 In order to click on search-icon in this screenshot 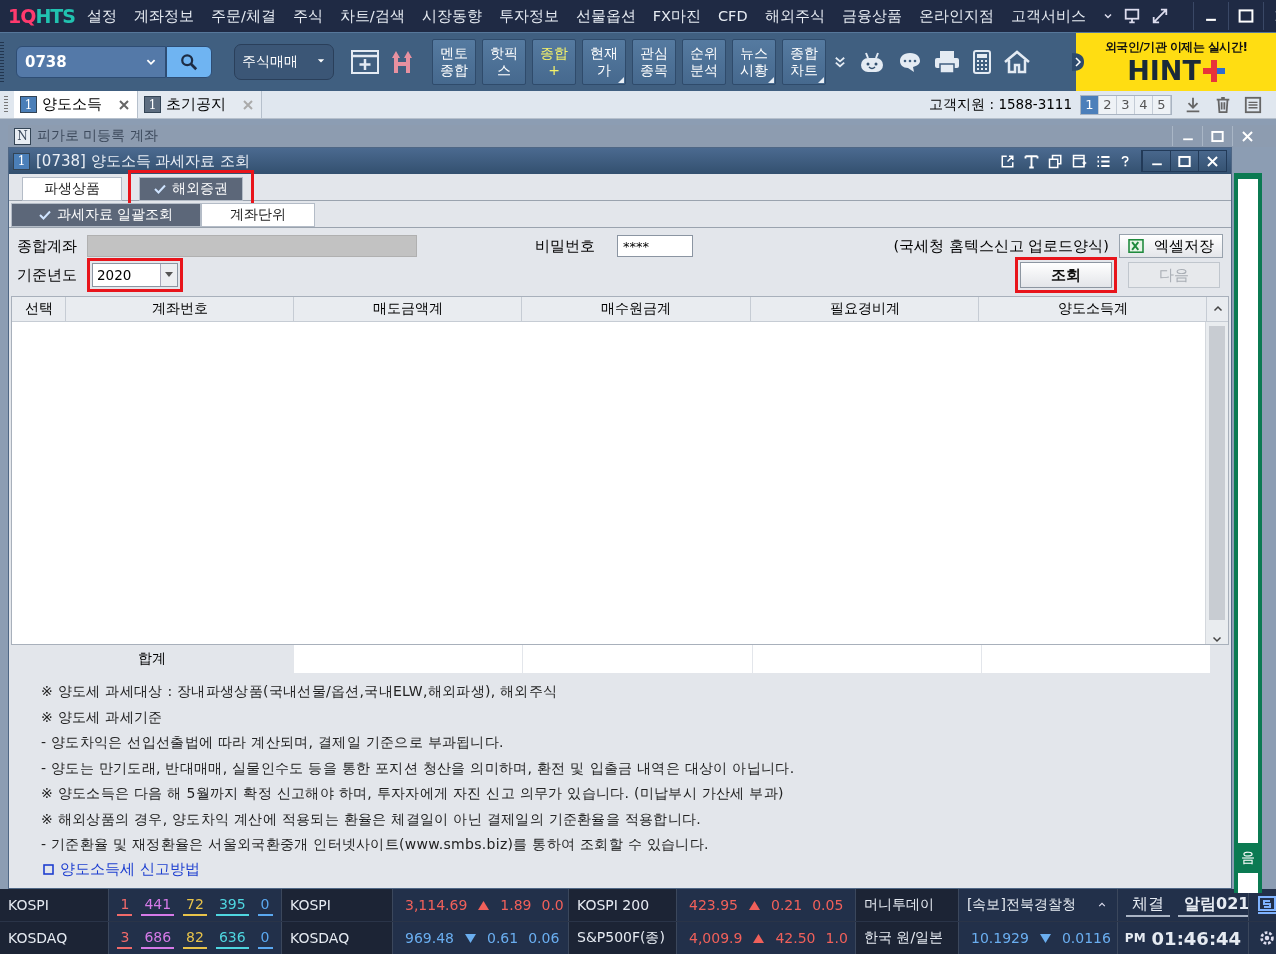, I will do `click(189, 62)`.